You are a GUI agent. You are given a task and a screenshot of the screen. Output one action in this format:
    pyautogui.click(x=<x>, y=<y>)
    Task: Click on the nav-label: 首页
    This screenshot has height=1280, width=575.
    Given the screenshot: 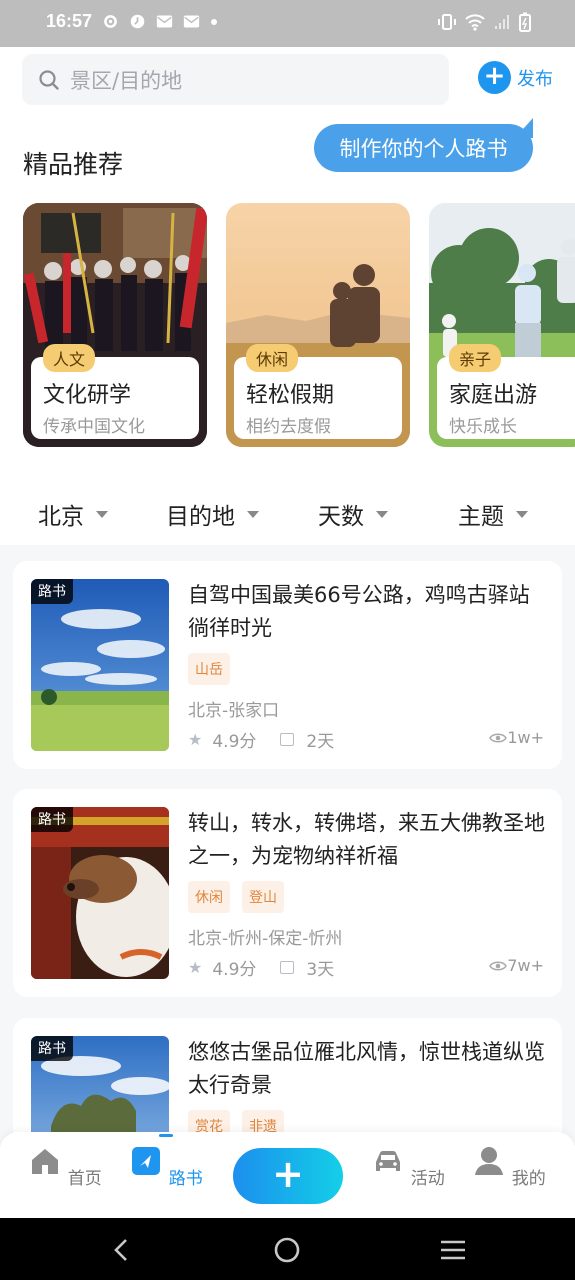 What is the action you would take?
    pyautogui.click(x=84, y=1179)
    